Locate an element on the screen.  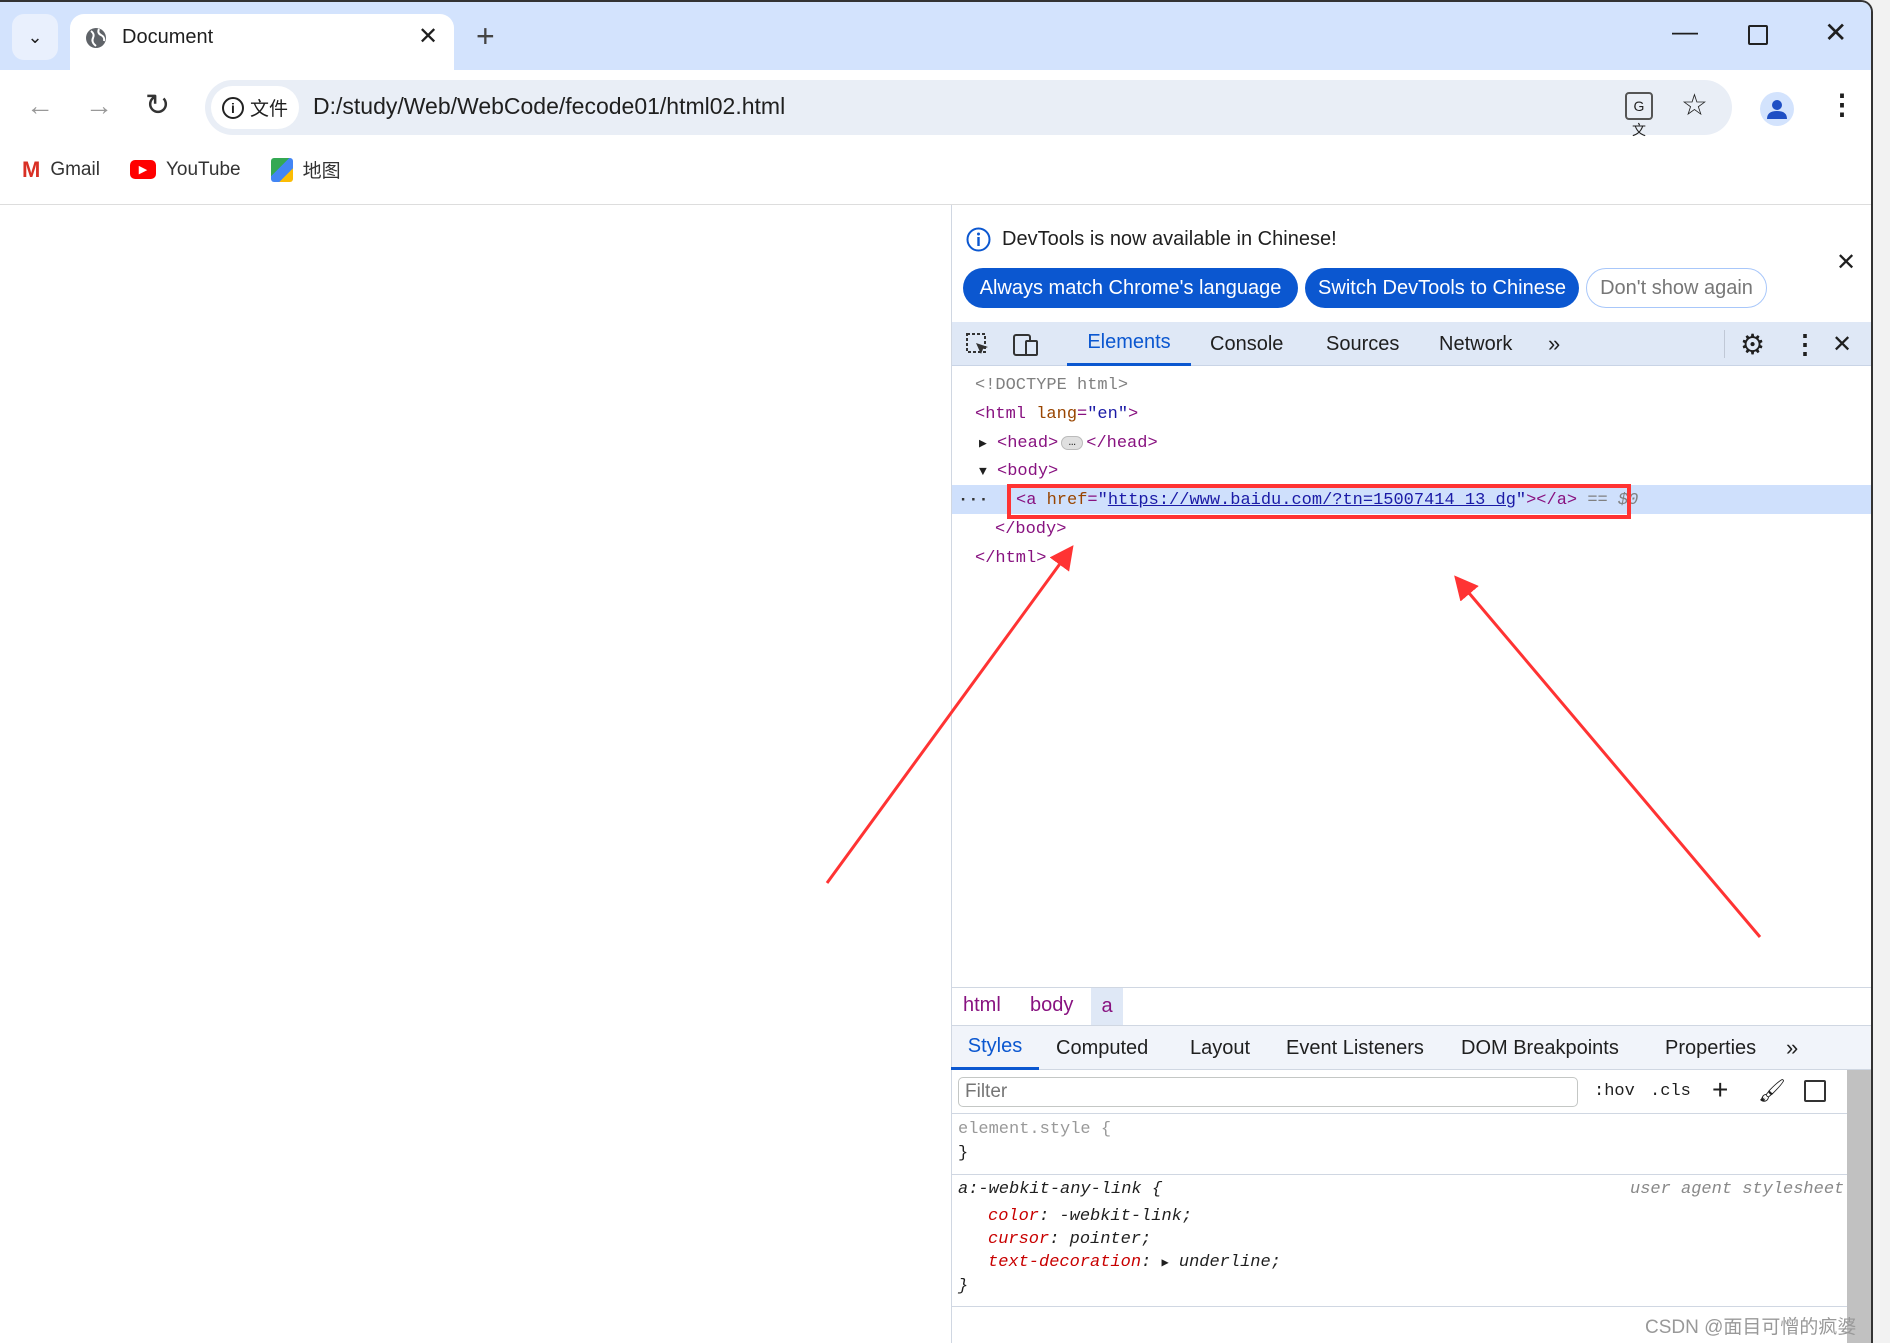
switch-devtools-chinese-button: Switch DevTools to Chinese is located at coordinates (1442, 288).